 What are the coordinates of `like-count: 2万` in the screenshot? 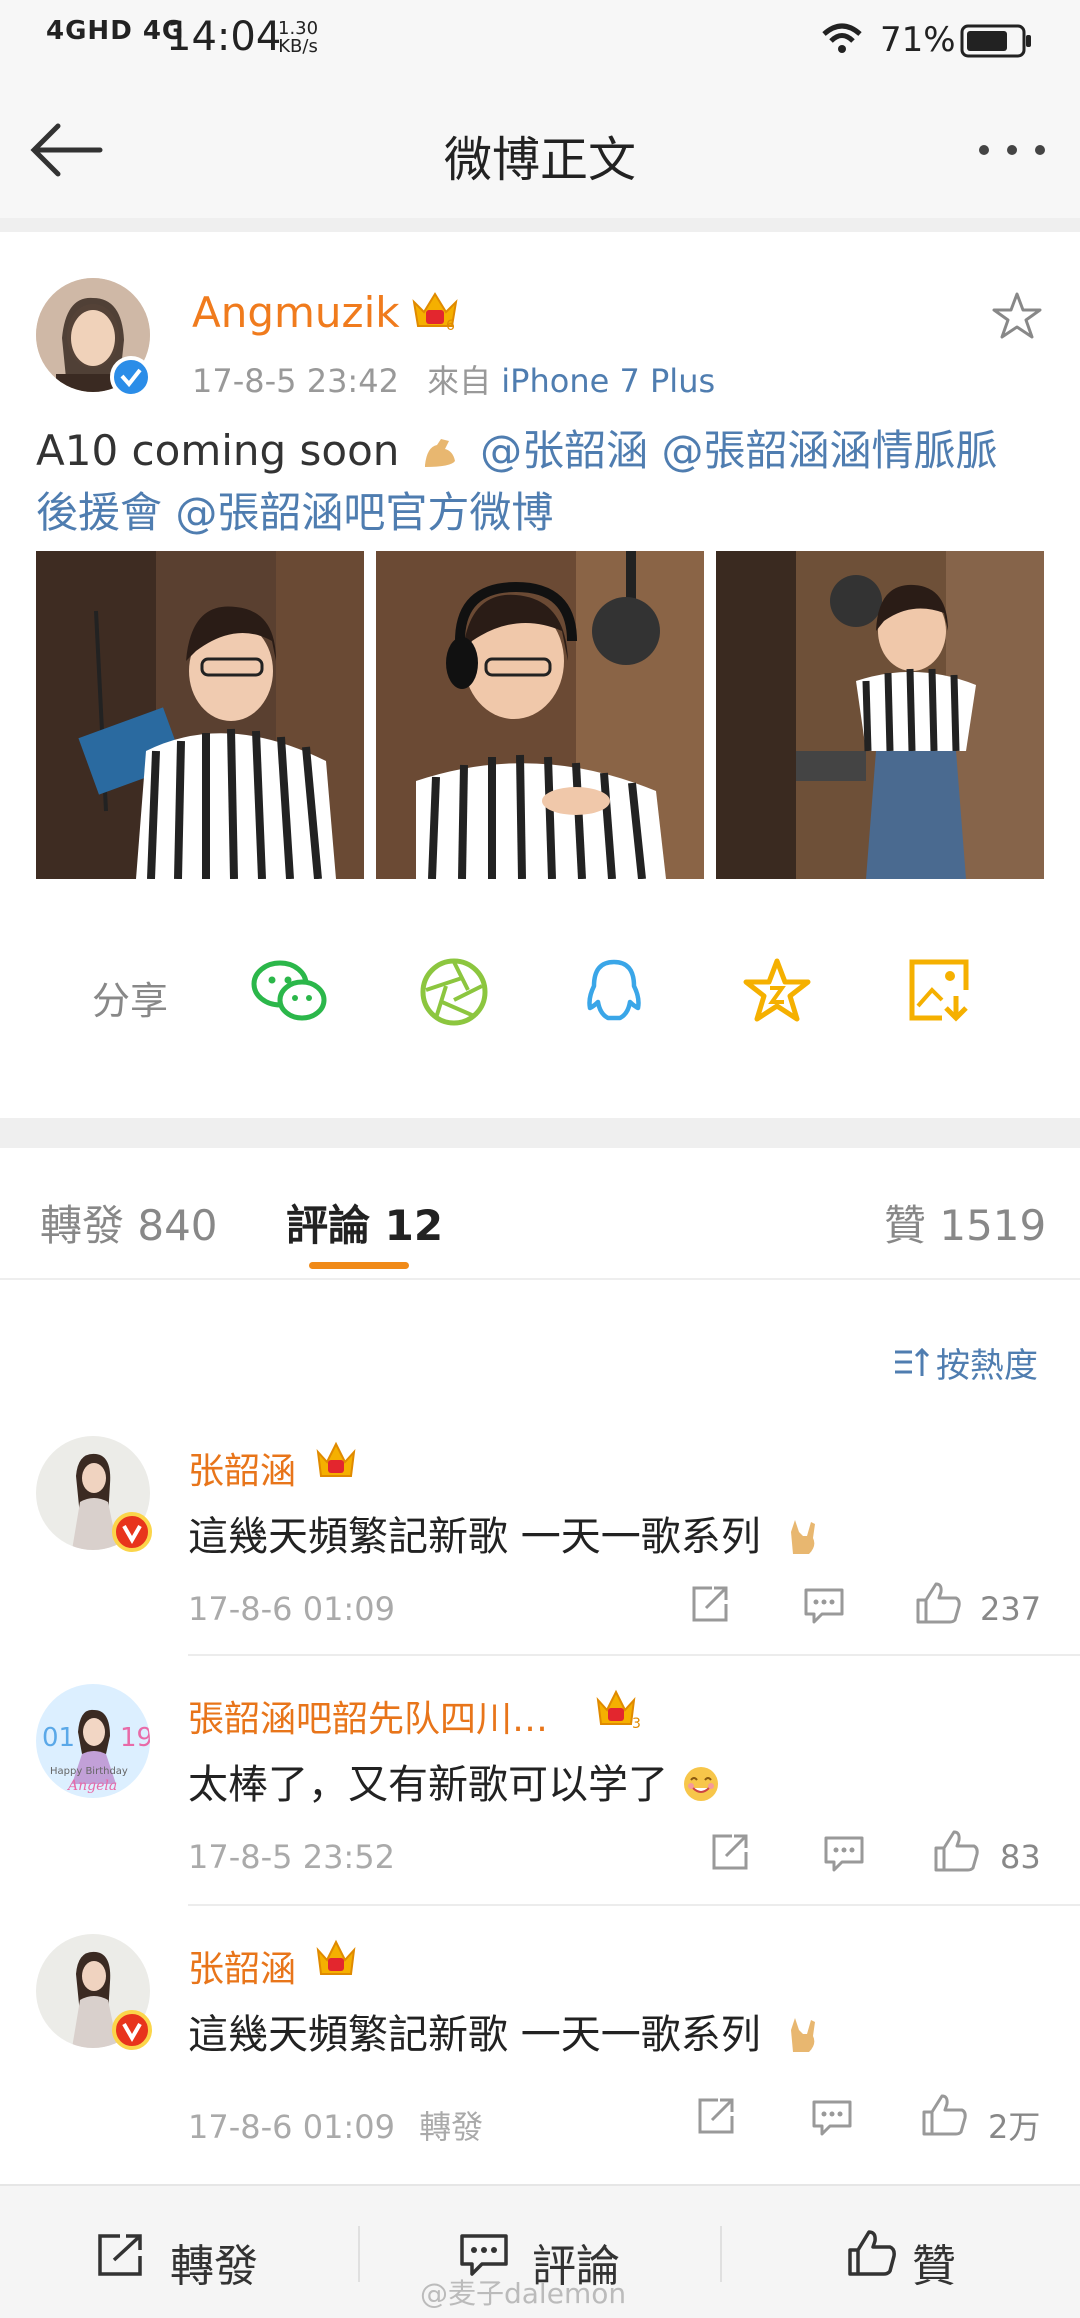 It's located at (1014, 2127).